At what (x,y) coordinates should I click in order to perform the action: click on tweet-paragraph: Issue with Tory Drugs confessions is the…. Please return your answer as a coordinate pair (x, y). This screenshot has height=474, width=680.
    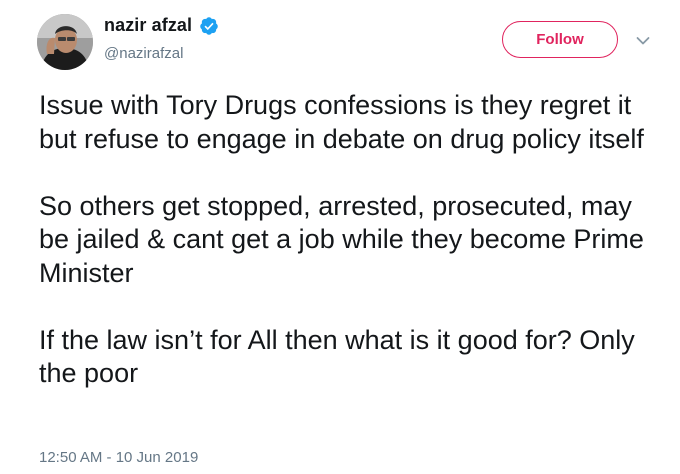
    Looking at the image, I should click on (341, 122).